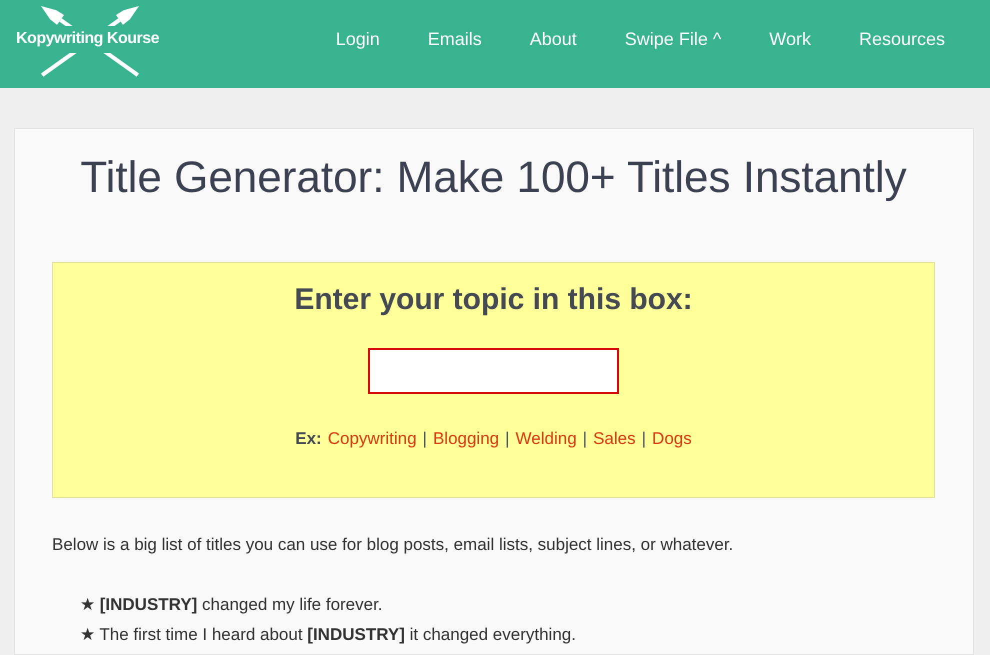  What do you see at coordinates (372, 439) in the screenshot?
I see `example-link: Copywriting` at bounding box center [372, 439].